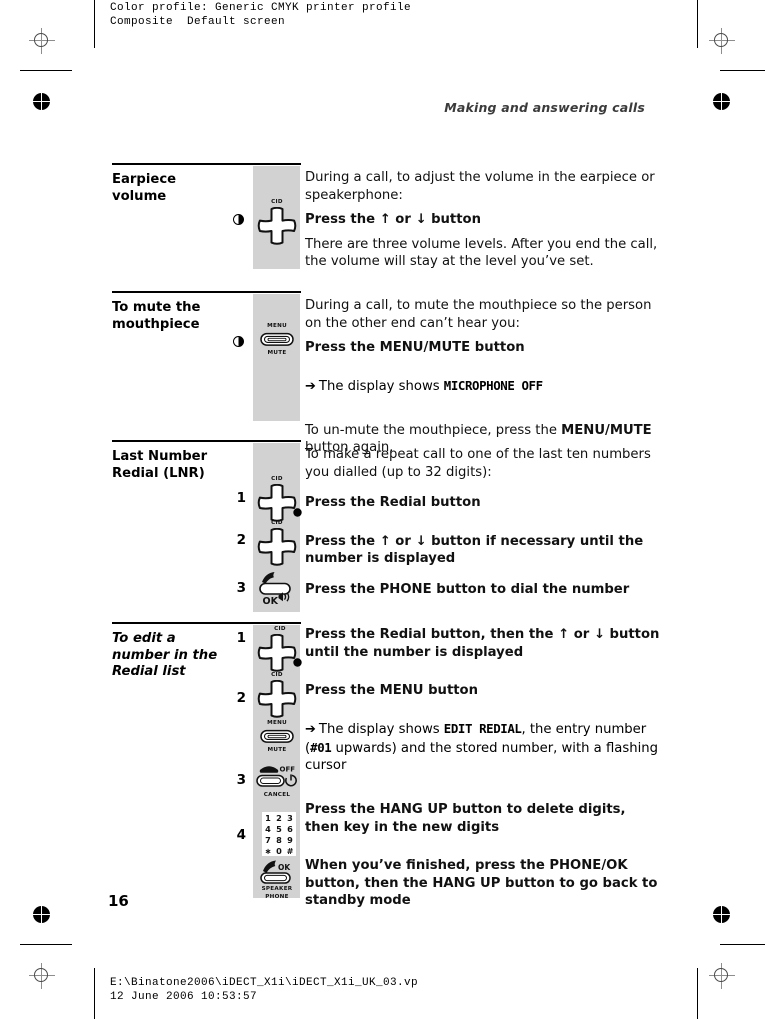 The width and height of the screenshot is (765, 1019). Describe the element at coordinates (46, 71) in the screenshot. I see `trim-line-top-left` at that location.